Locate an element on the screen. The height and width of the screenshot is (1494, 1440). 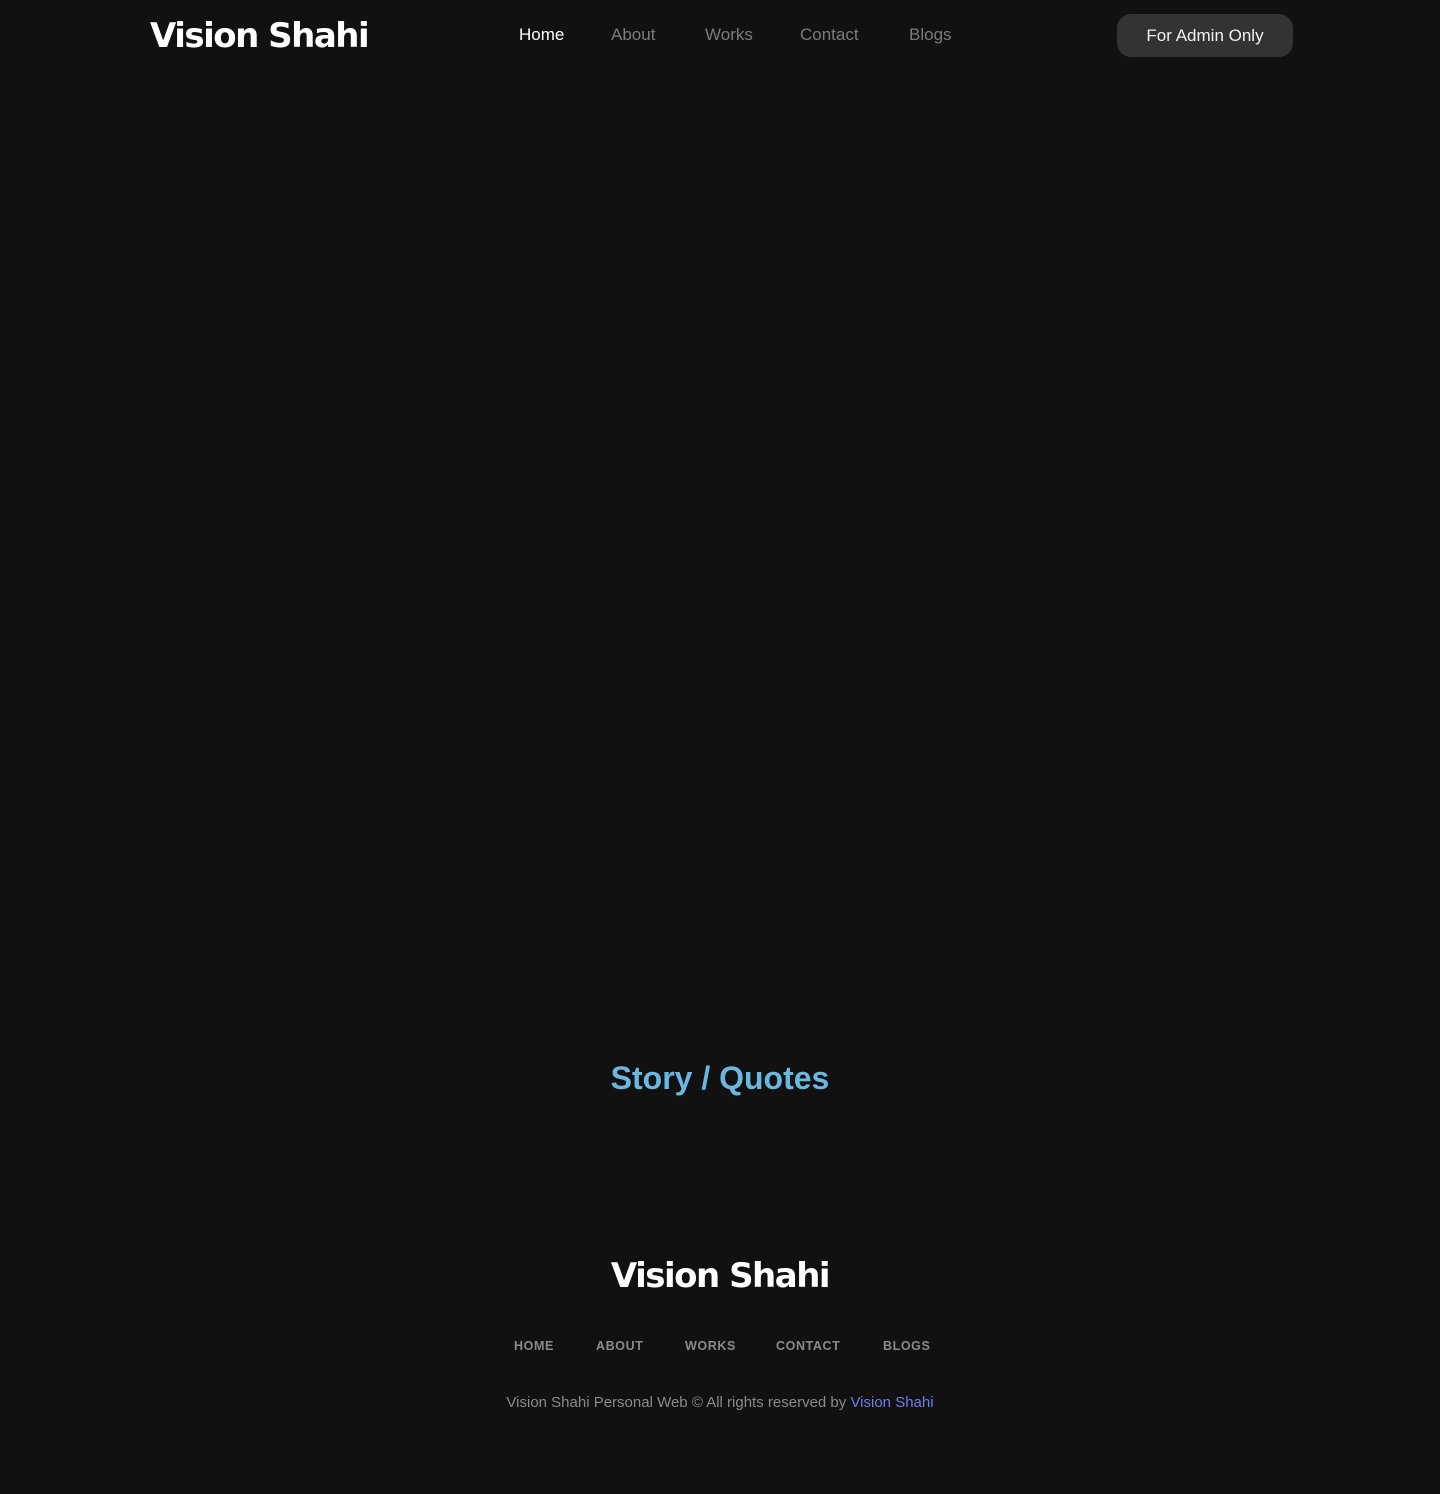
footer-nav: HOME ABOUT WORKS CONTACT BLOGS is located at coordinates (720, 1347).